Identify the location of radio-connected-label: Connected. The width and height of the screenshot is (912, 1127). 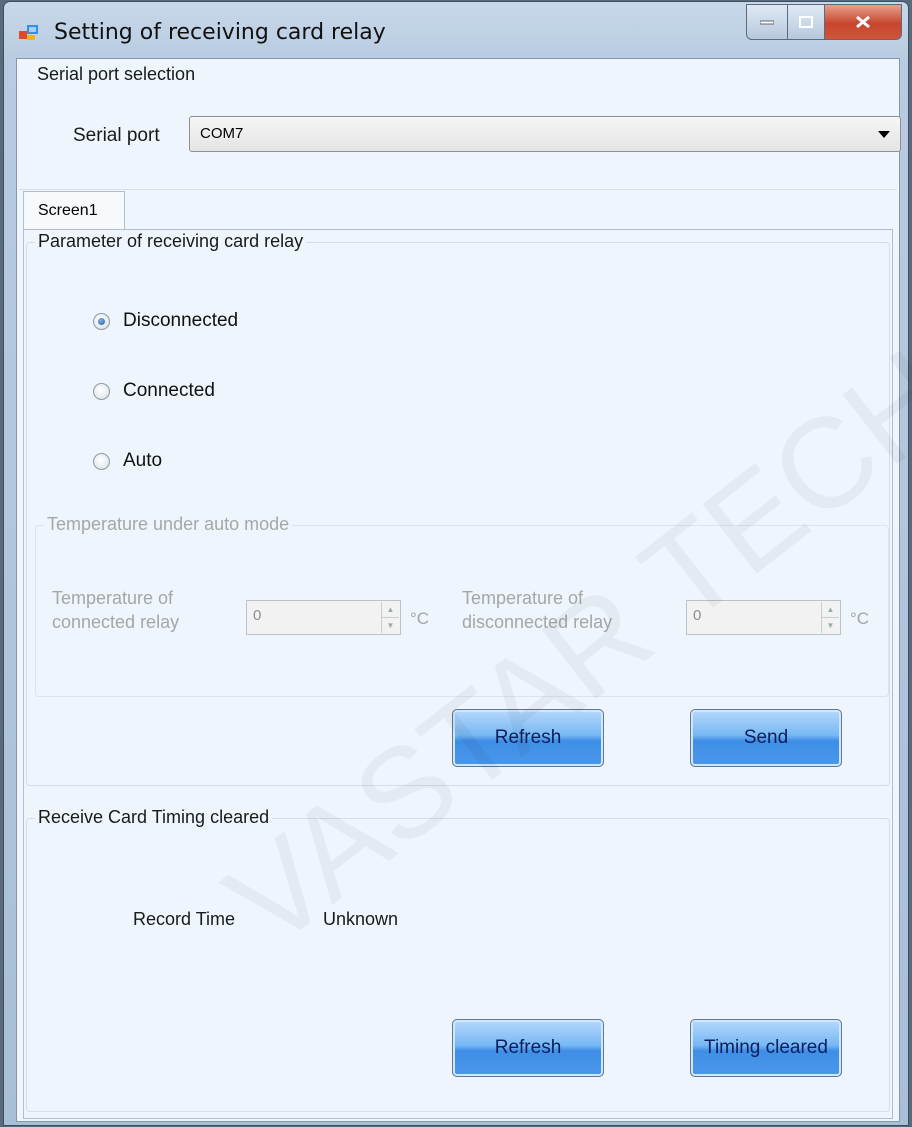
(169, 390).